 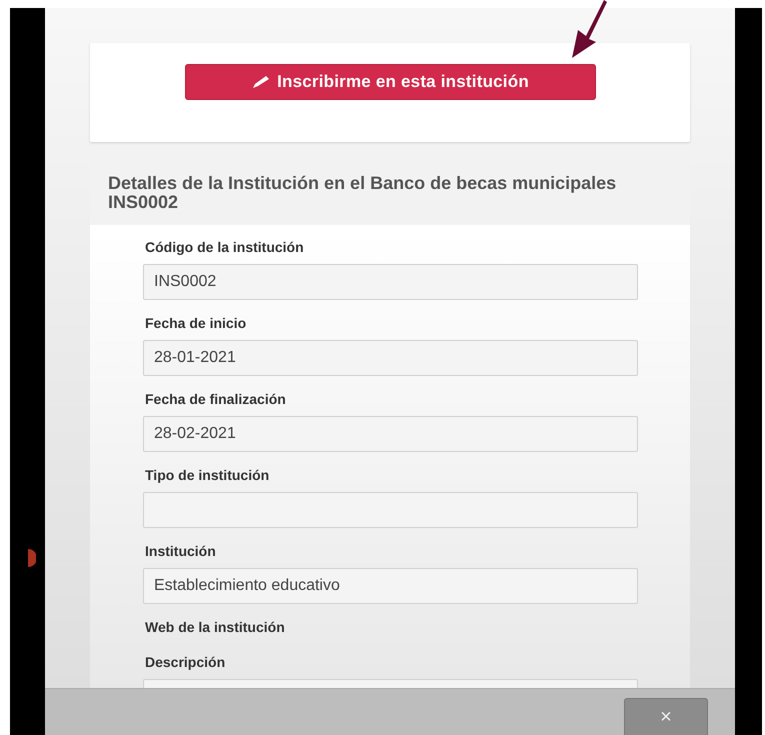 I want to click on input-field: Establecimiento educativo, so click(x=390, y=586).